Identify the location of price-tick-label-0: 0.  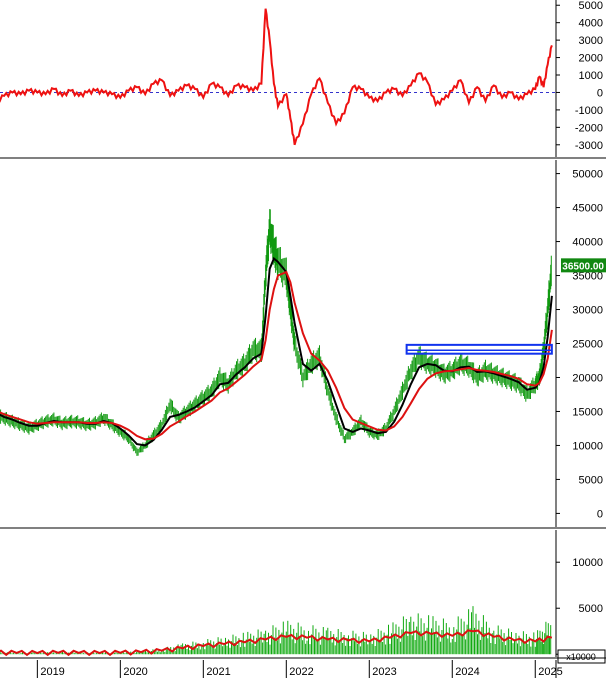
(600, 514).